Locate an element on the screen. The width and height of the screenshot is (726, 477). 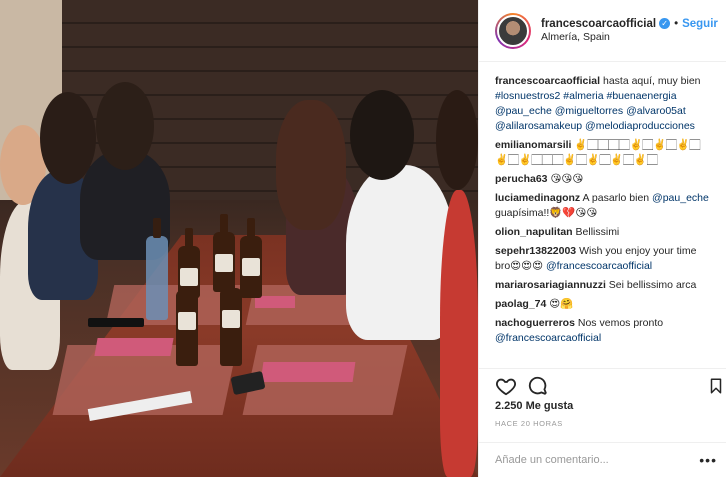
comment-username: paolag_74 is located at coordinates (520, 304).